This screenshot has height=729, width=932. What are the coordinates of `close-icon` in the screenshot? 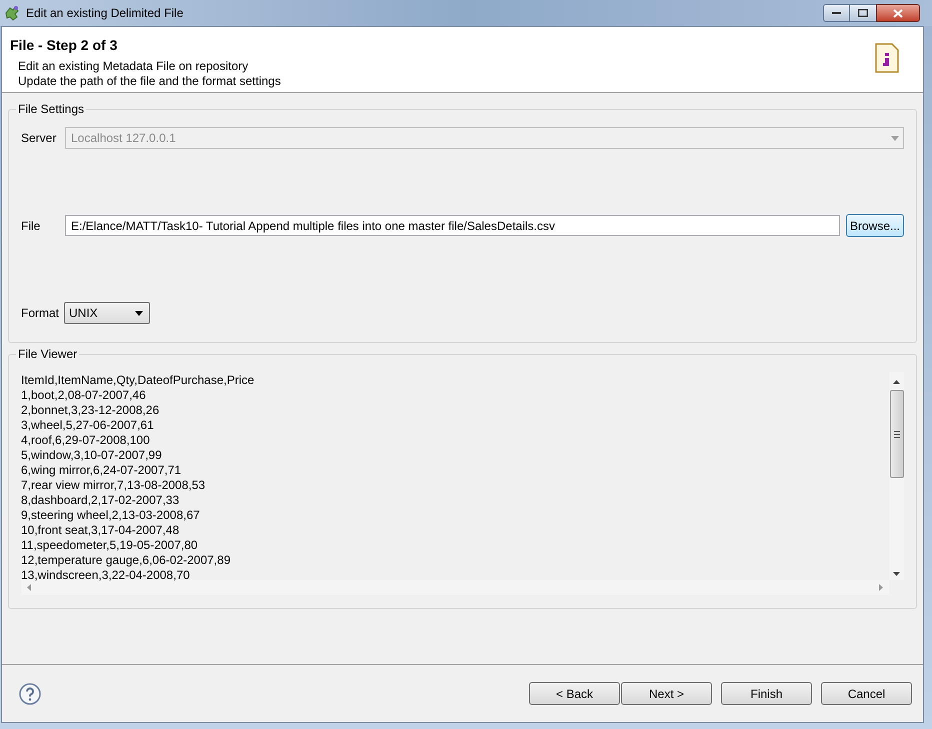 It's located at (898, 13).